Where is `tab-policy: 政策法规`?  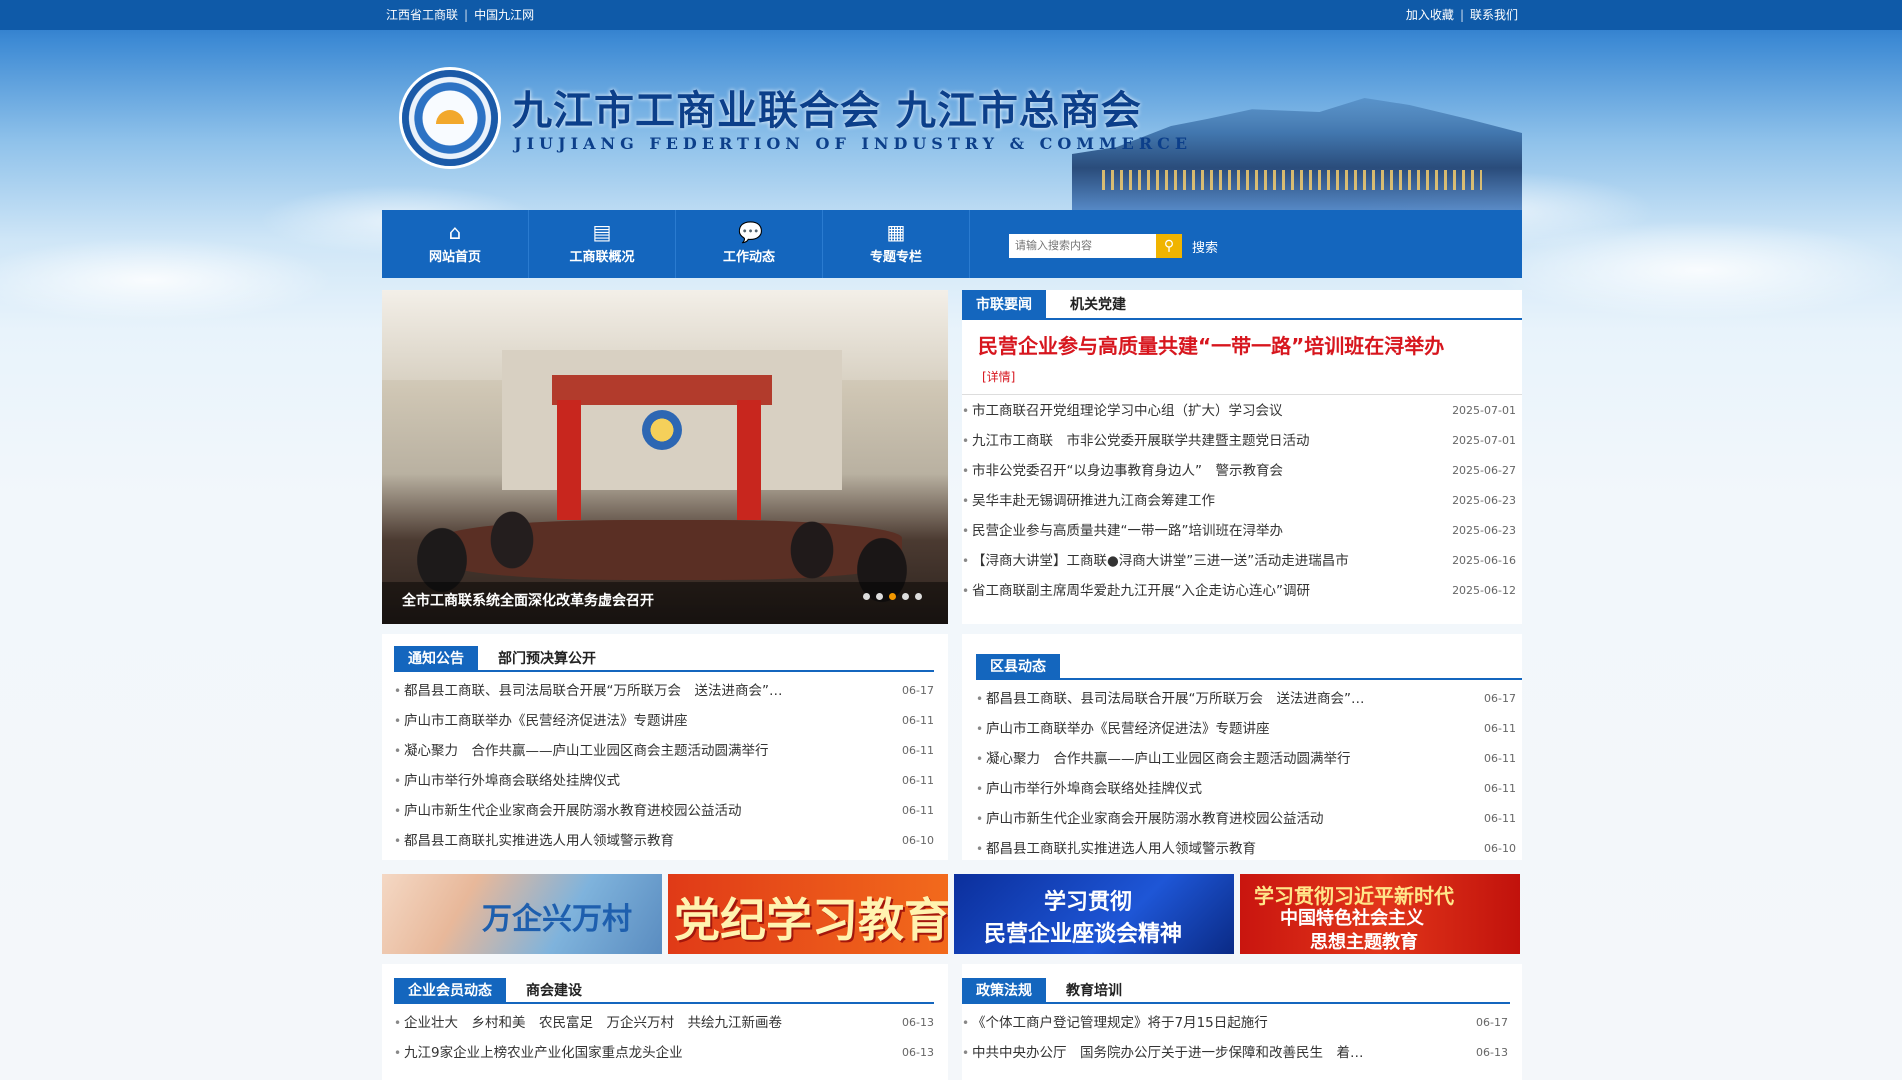 tab-policy: 政策法规 is located at coordinates (1004, 991).